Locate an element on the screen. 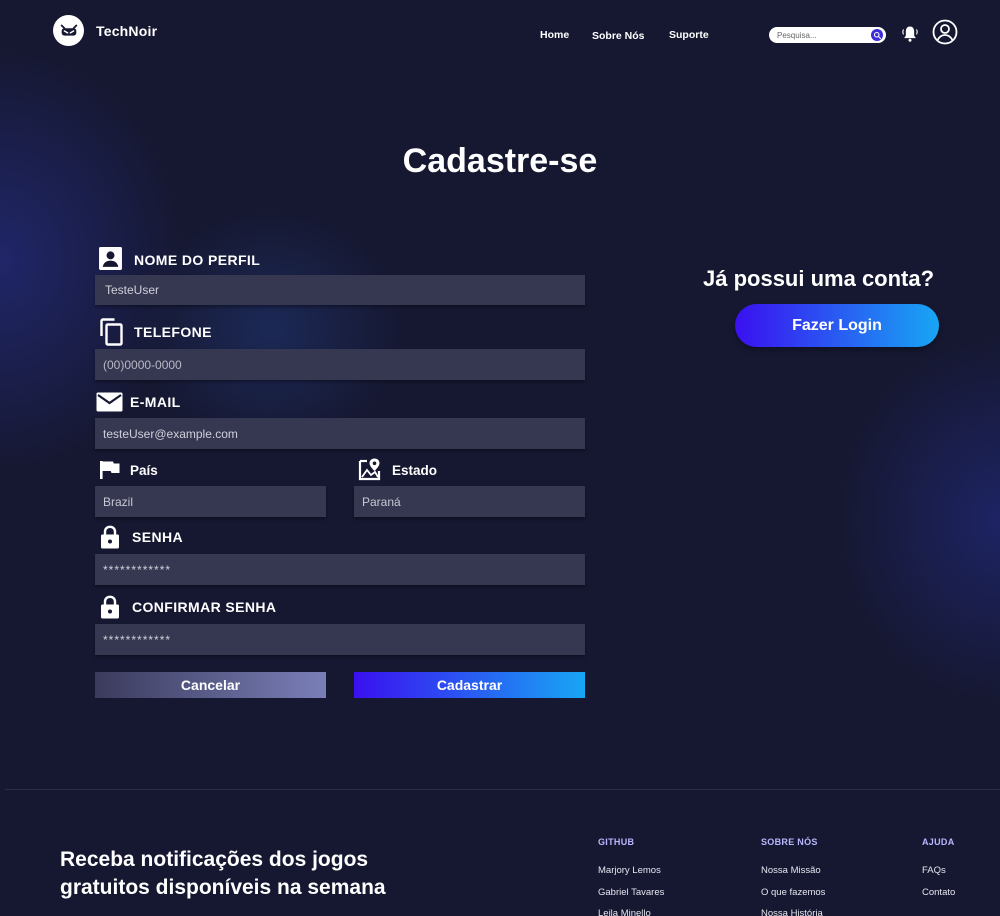 The width and height of the screenshot is (1000, 916). user-circle-icon is located at coordinates (945, 32).